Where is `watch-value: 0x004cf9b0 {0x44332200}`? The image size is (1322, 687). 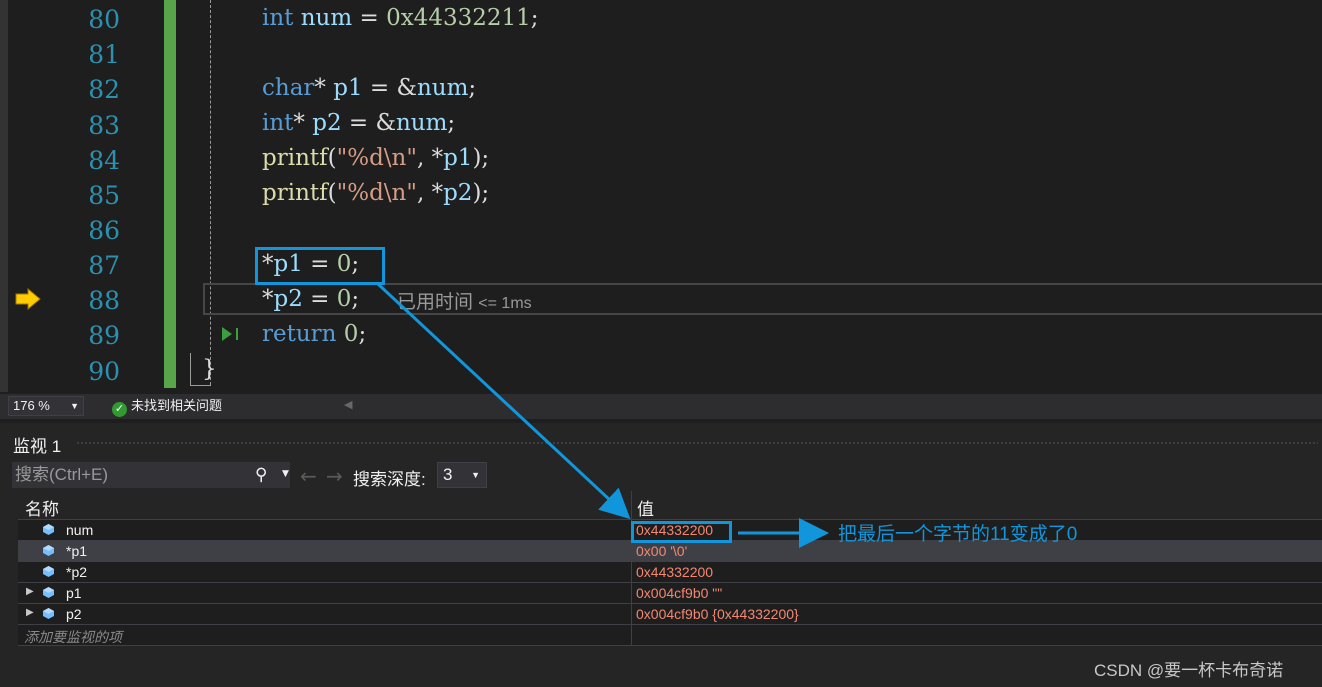
watch-value: 0x004cf9b0 {0x44332200} is located at coordinates (717, 614).